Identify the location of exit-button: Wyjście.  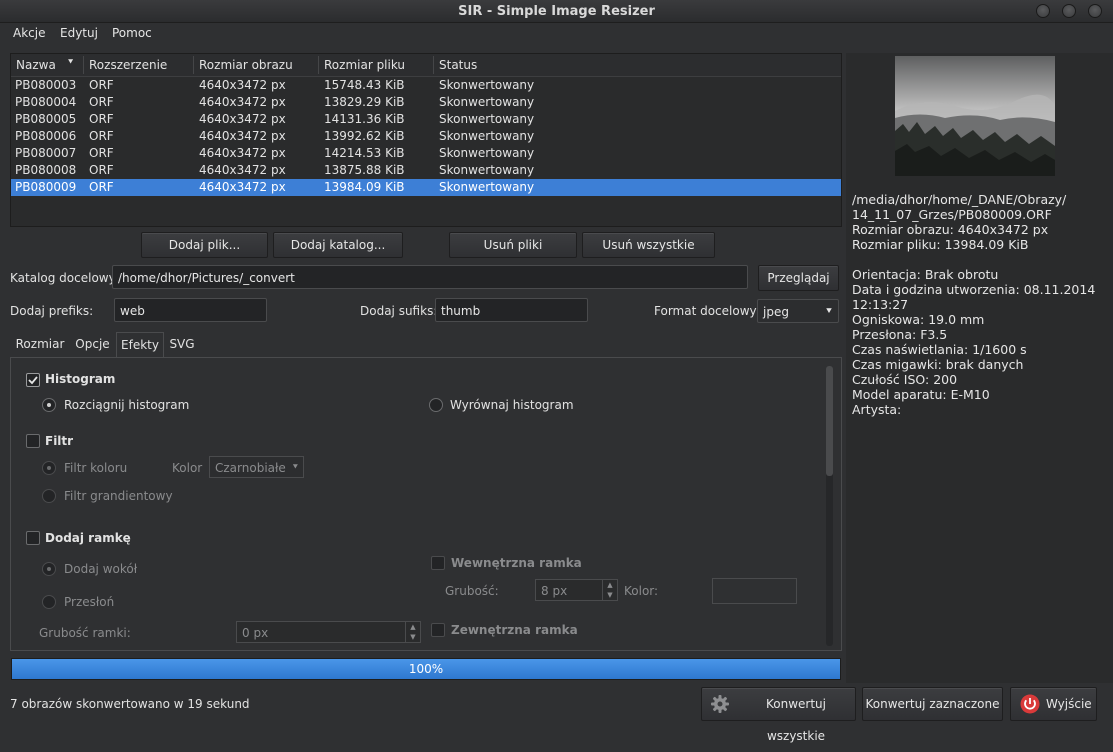
(1053, 704).